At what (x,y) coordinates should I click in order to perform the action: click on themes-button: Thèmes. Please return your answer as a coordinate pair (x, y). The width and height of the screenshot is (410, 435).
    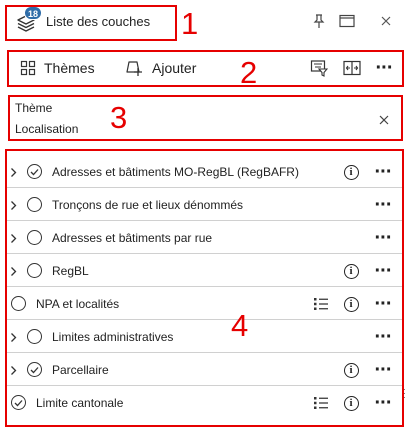
    Looking at the image, I should click on (57, 68).